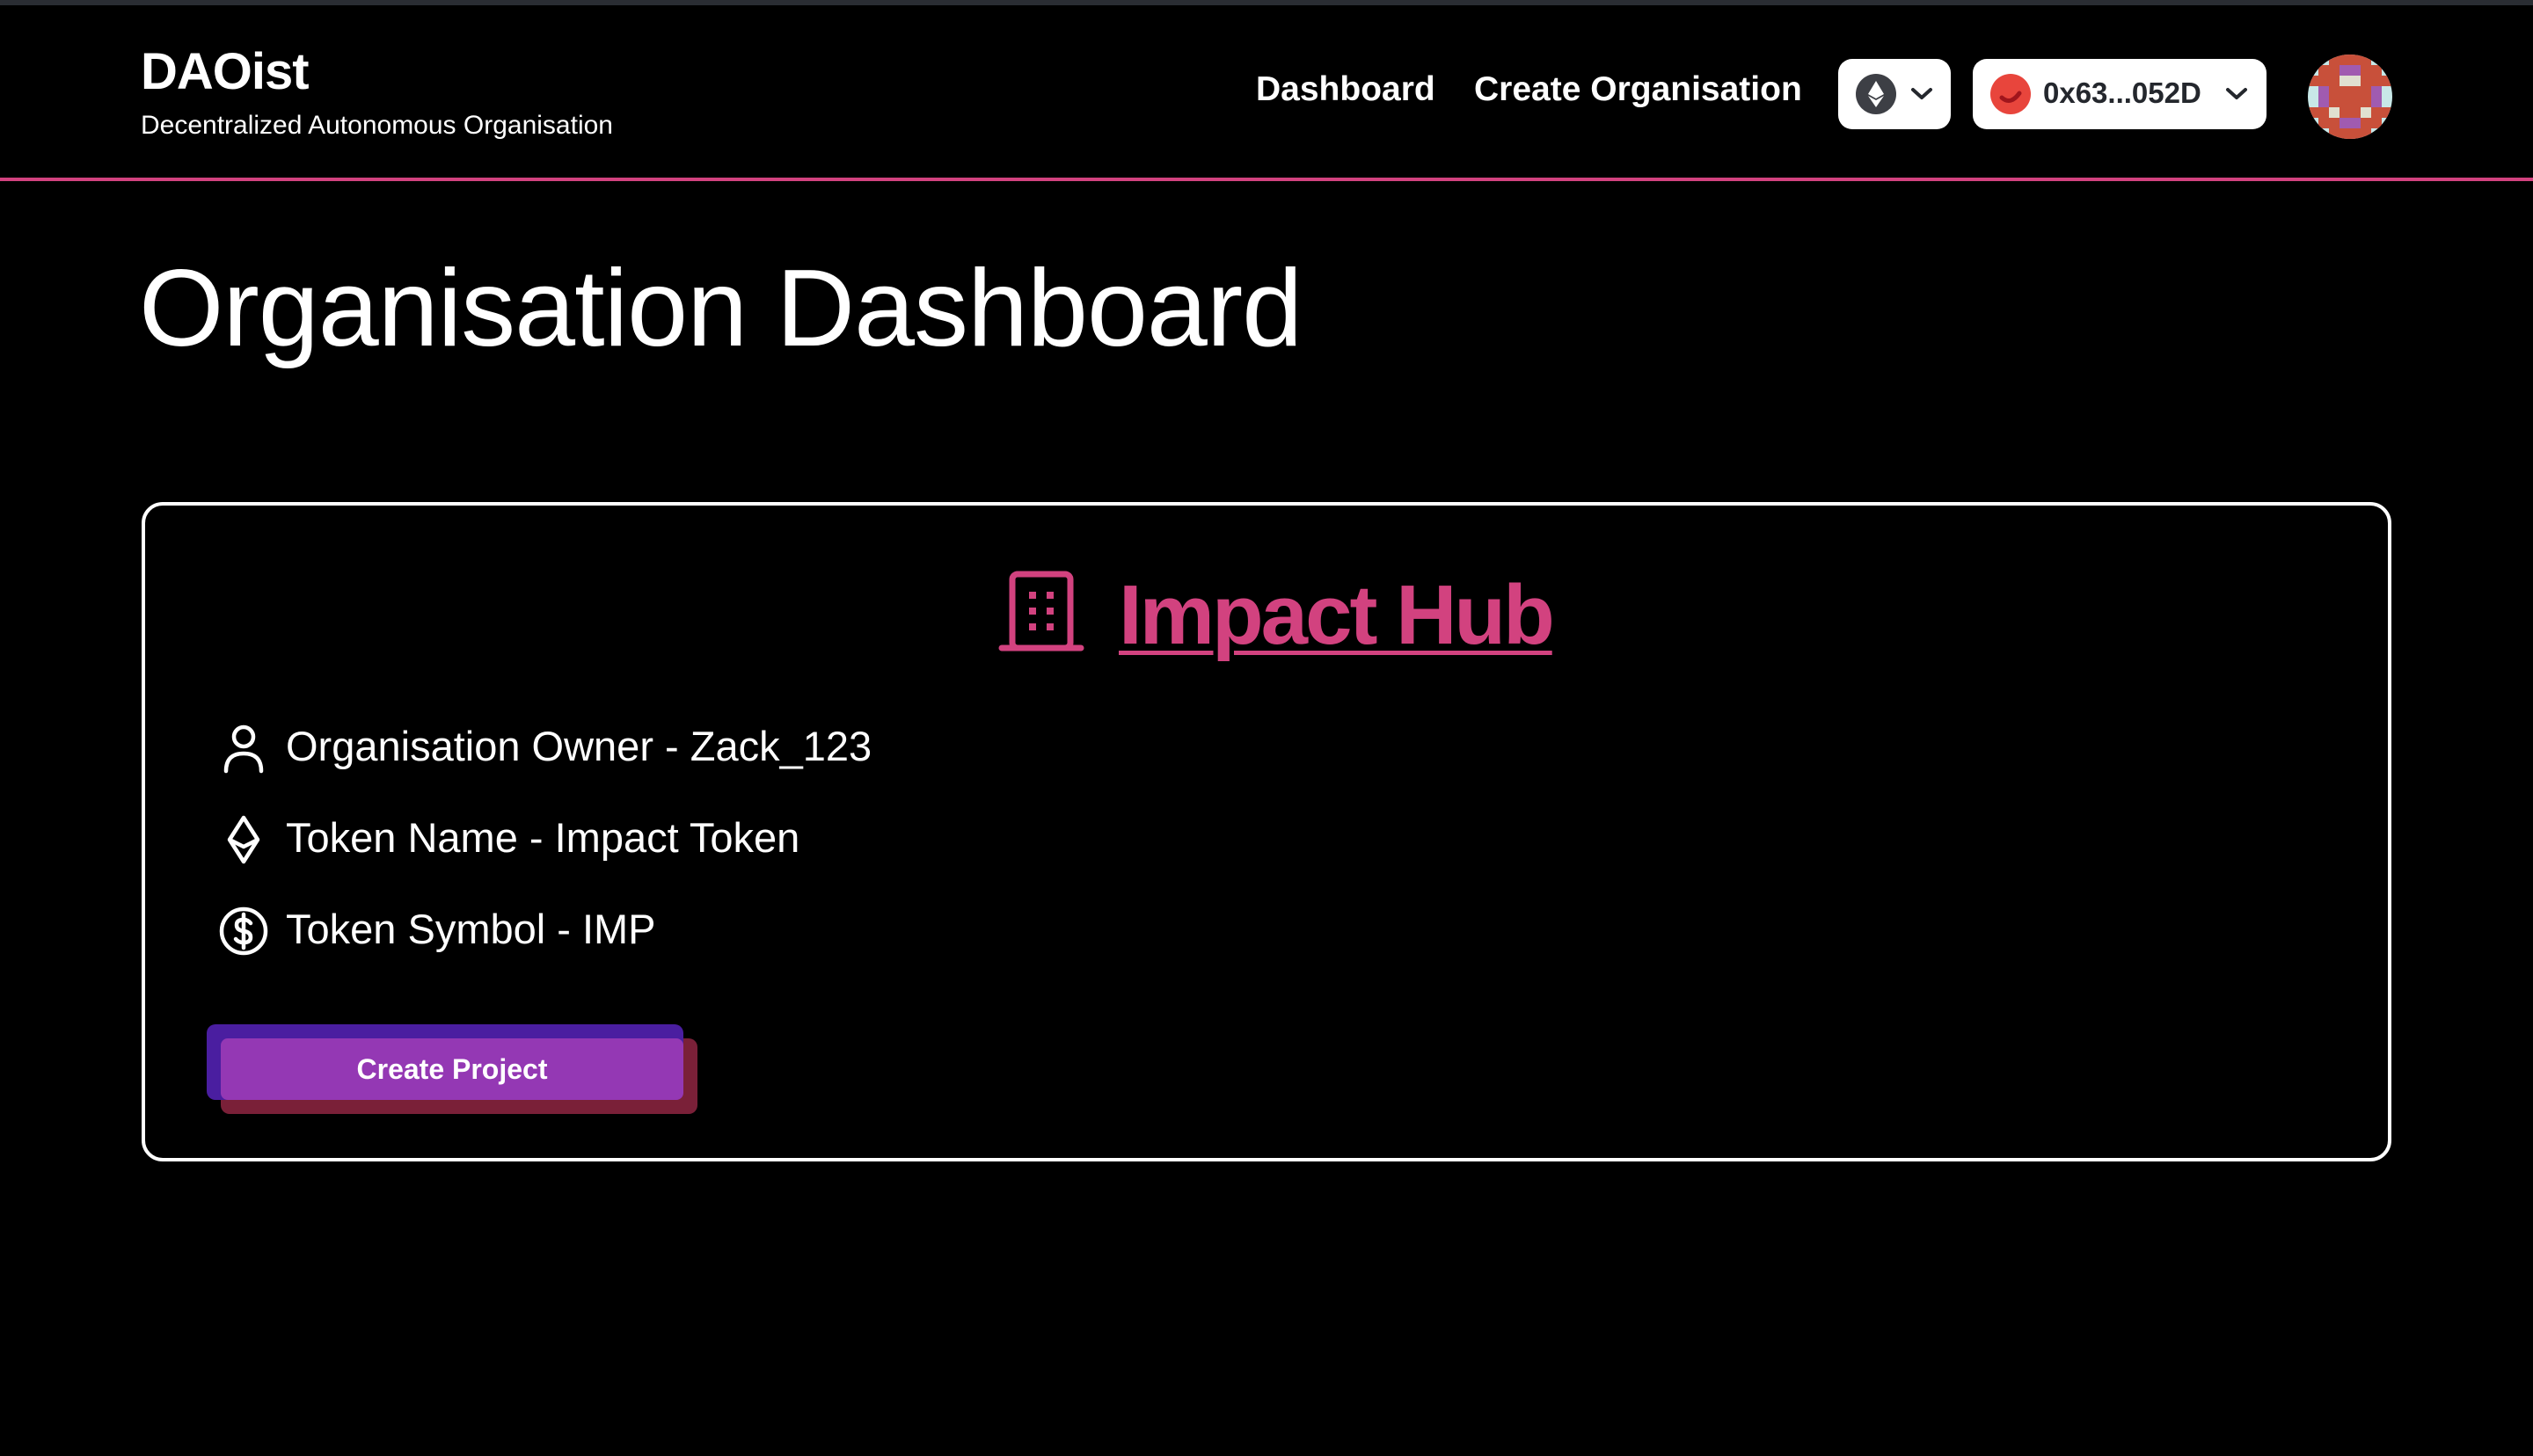  What do you see at coordinates (543, 837) in the screenshot?
I see `token-name-text: Token Name - Impact Token` at bounding box center [543, 837].